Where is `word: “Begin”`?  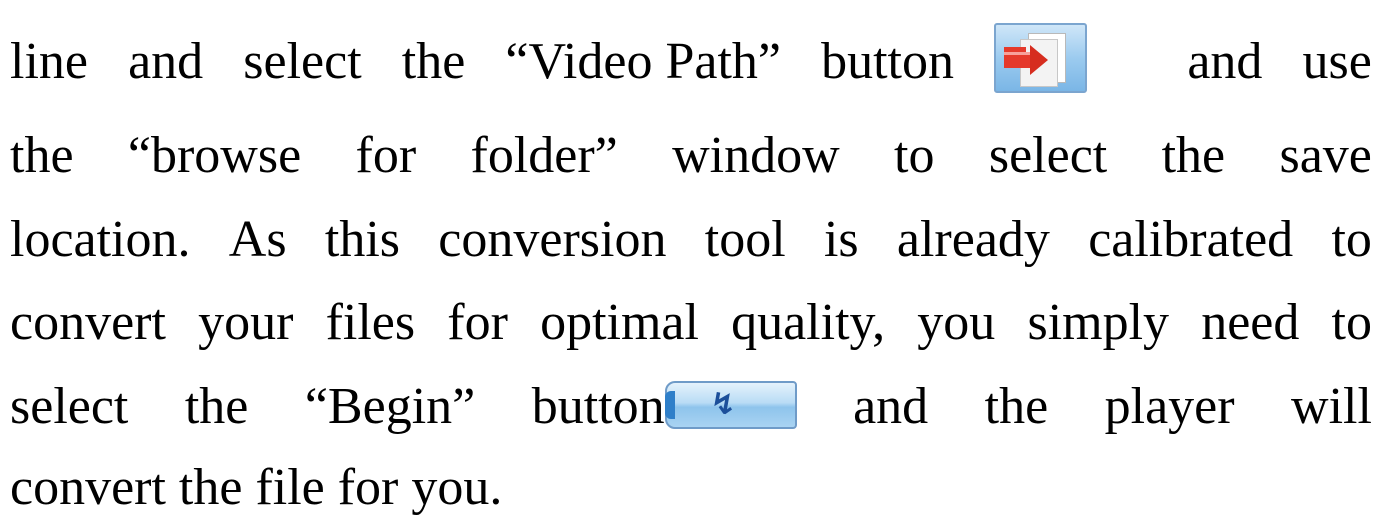 word: “Begin” is located at coordinates (390, 406).